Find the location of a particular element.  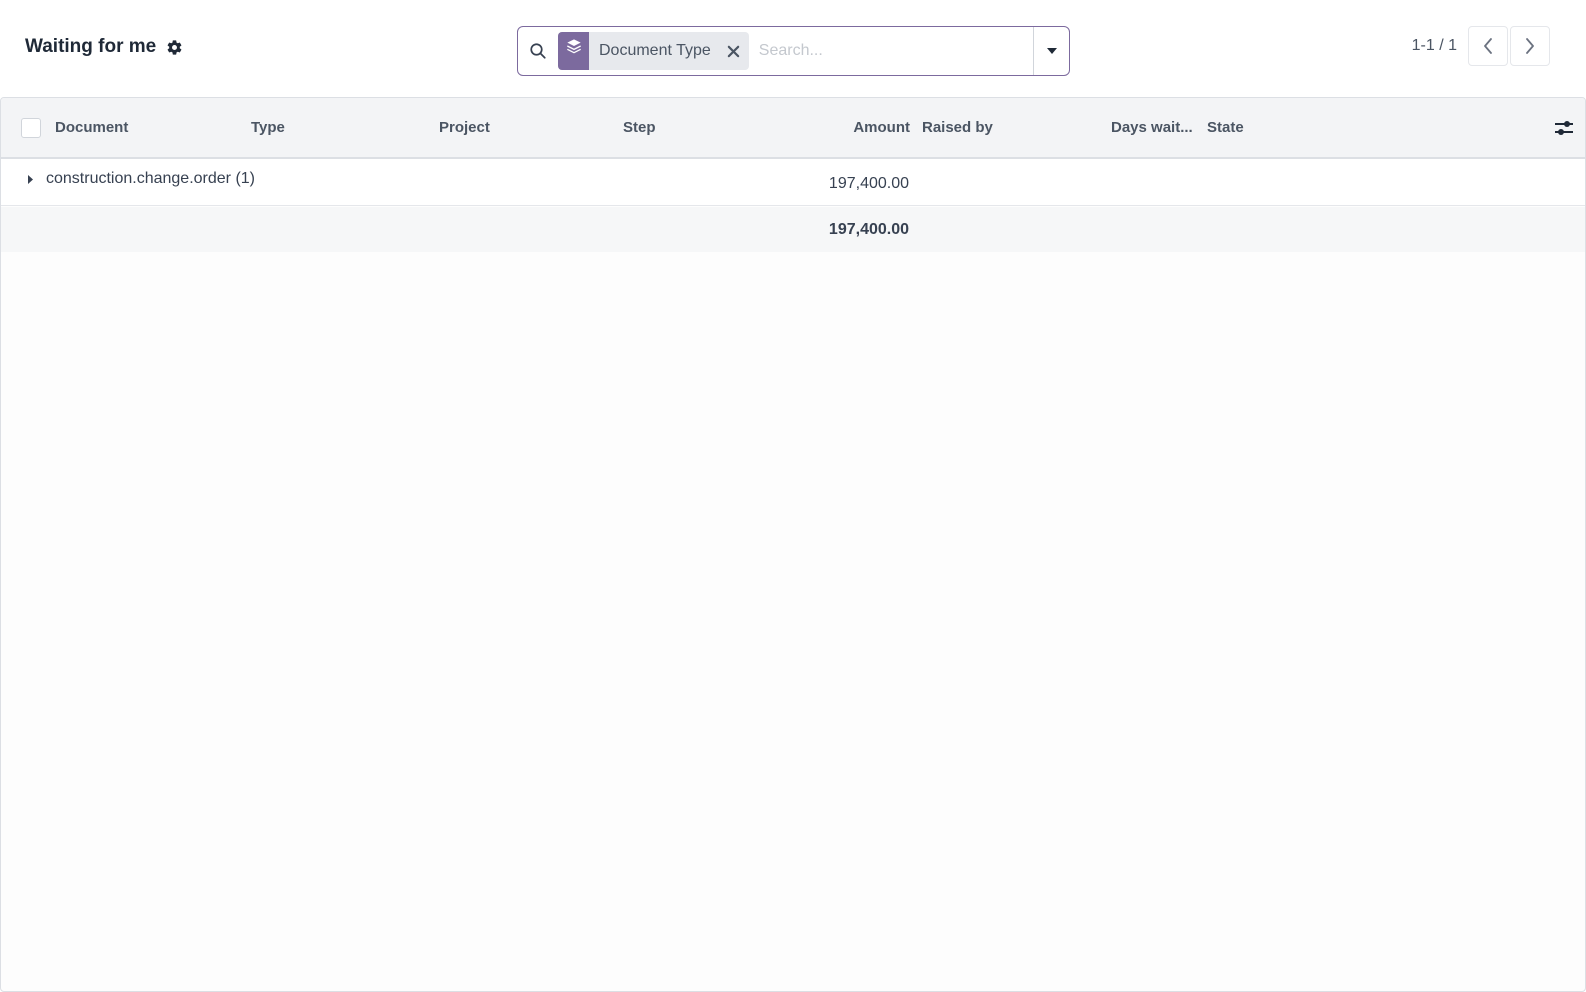

group-label: construction.change.order (1) is located at coordinates (150, 178).